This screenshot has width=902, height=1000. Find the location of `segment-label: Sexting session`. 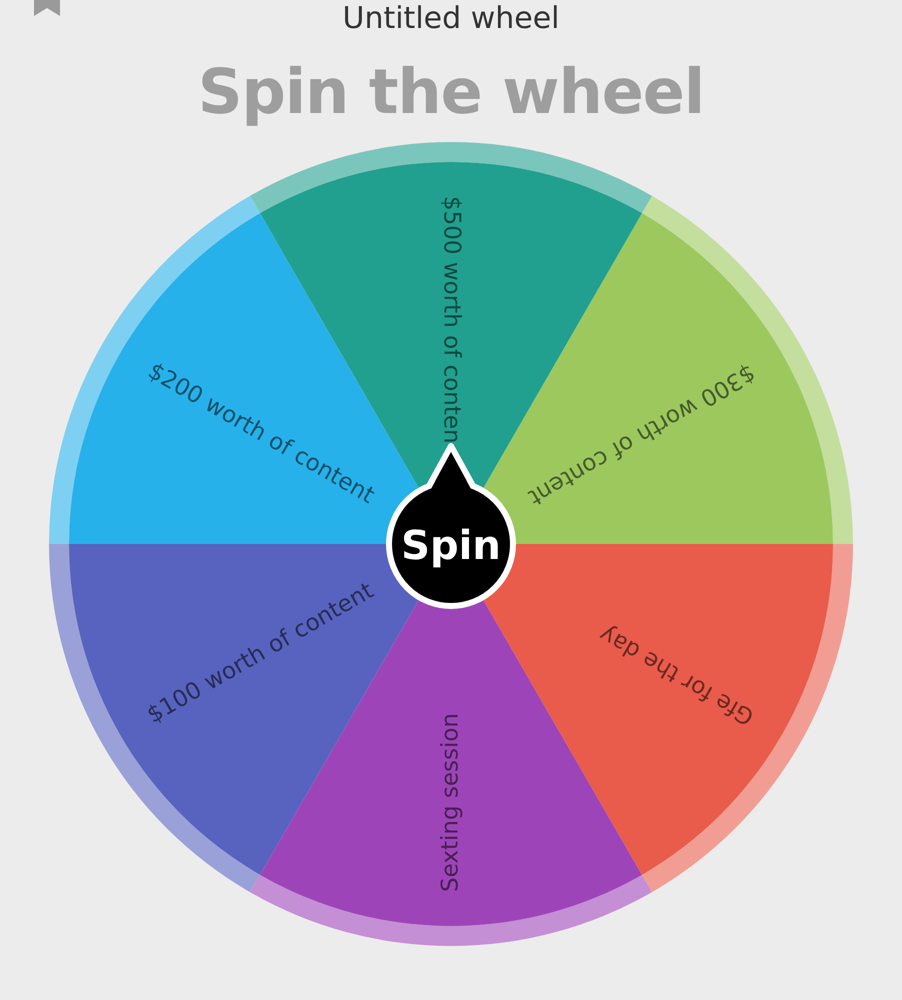

segment-label: Sexting session is located at coordinates (450, 802).